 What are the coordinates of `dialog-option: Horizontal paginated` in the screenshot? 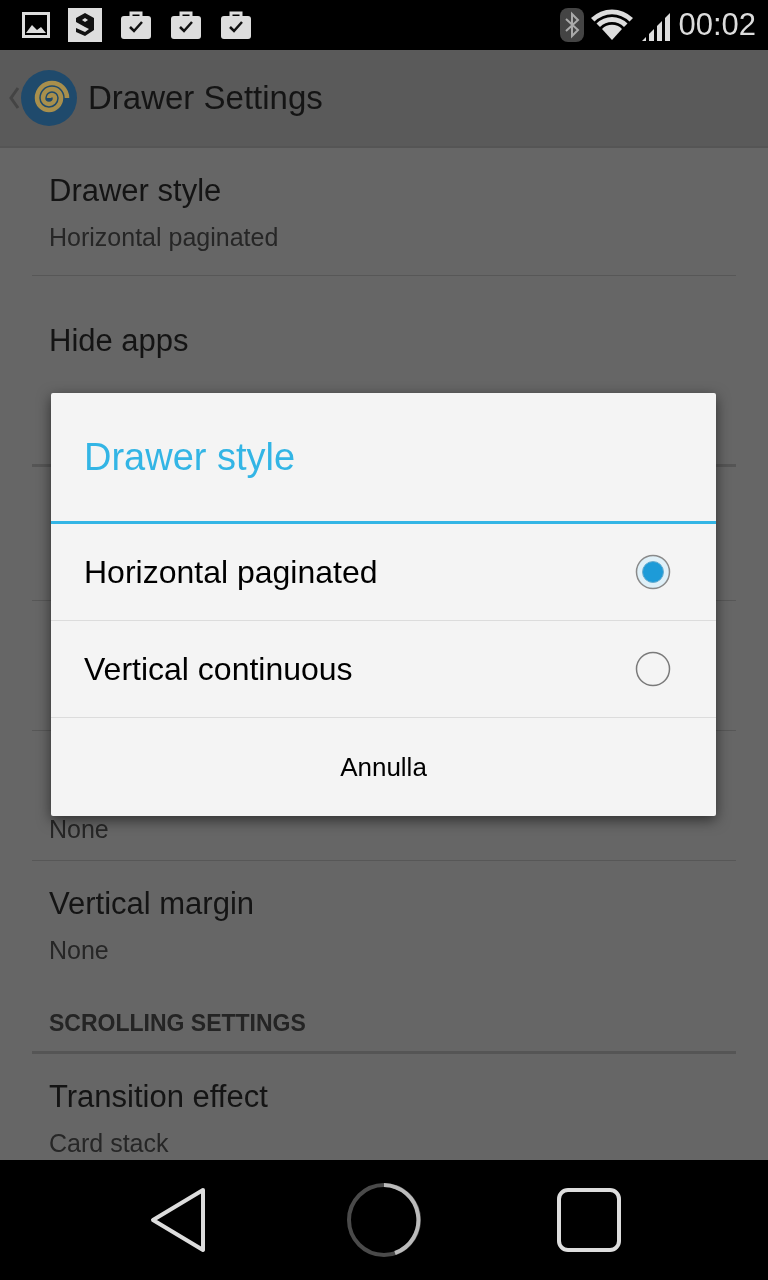 It's located at (383, 572).